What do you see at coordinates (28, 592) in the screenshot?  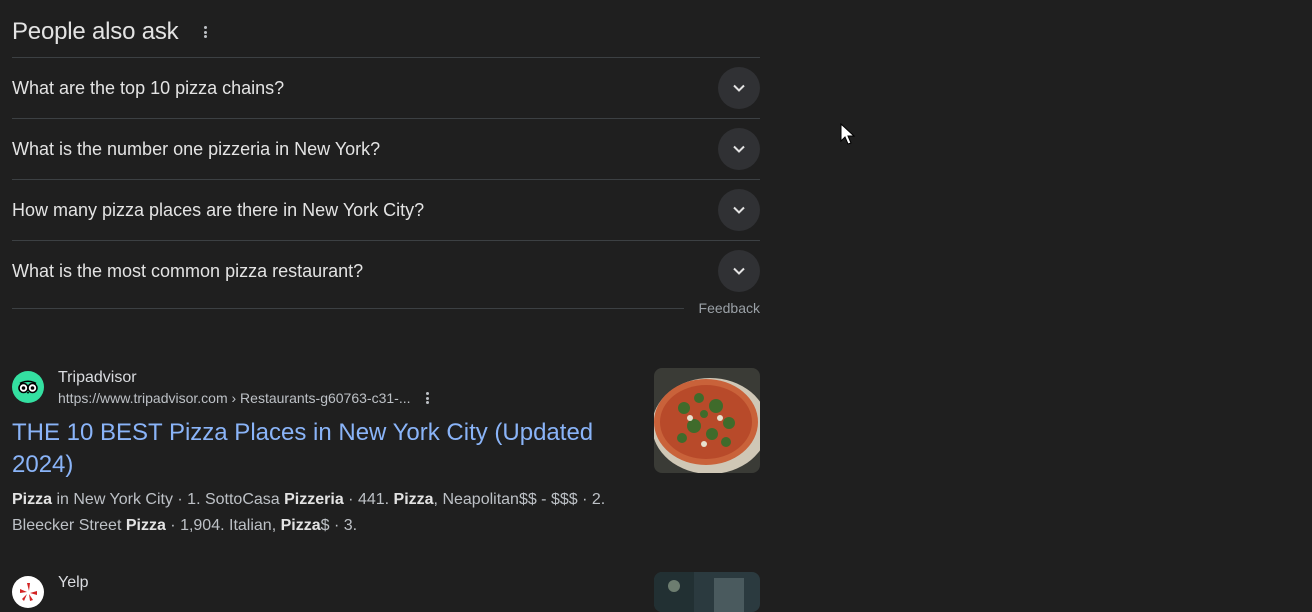 I see `yelp-burst-icon` at bounding box center [28, 592].